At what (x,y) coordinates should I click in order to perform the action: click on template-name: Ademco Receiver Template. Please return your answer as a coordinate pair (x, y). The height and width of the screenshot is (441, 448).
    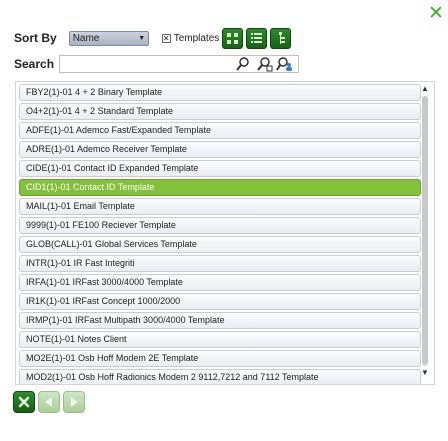
    Looking at the image, I should click on (132, 149).